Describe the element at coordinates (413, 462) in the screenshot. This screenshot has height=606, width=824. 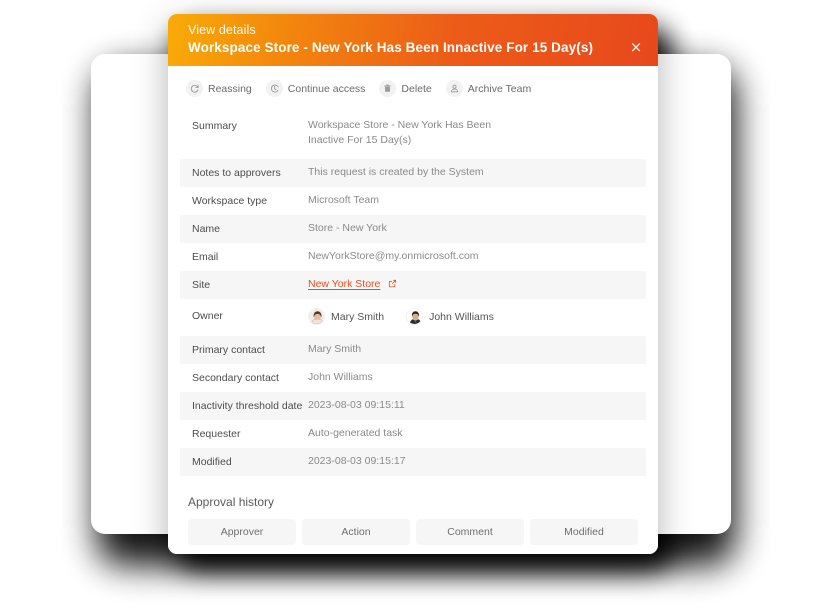
I see `field-row-modified: Modified 2023-08-03 09:15:17` at that location.